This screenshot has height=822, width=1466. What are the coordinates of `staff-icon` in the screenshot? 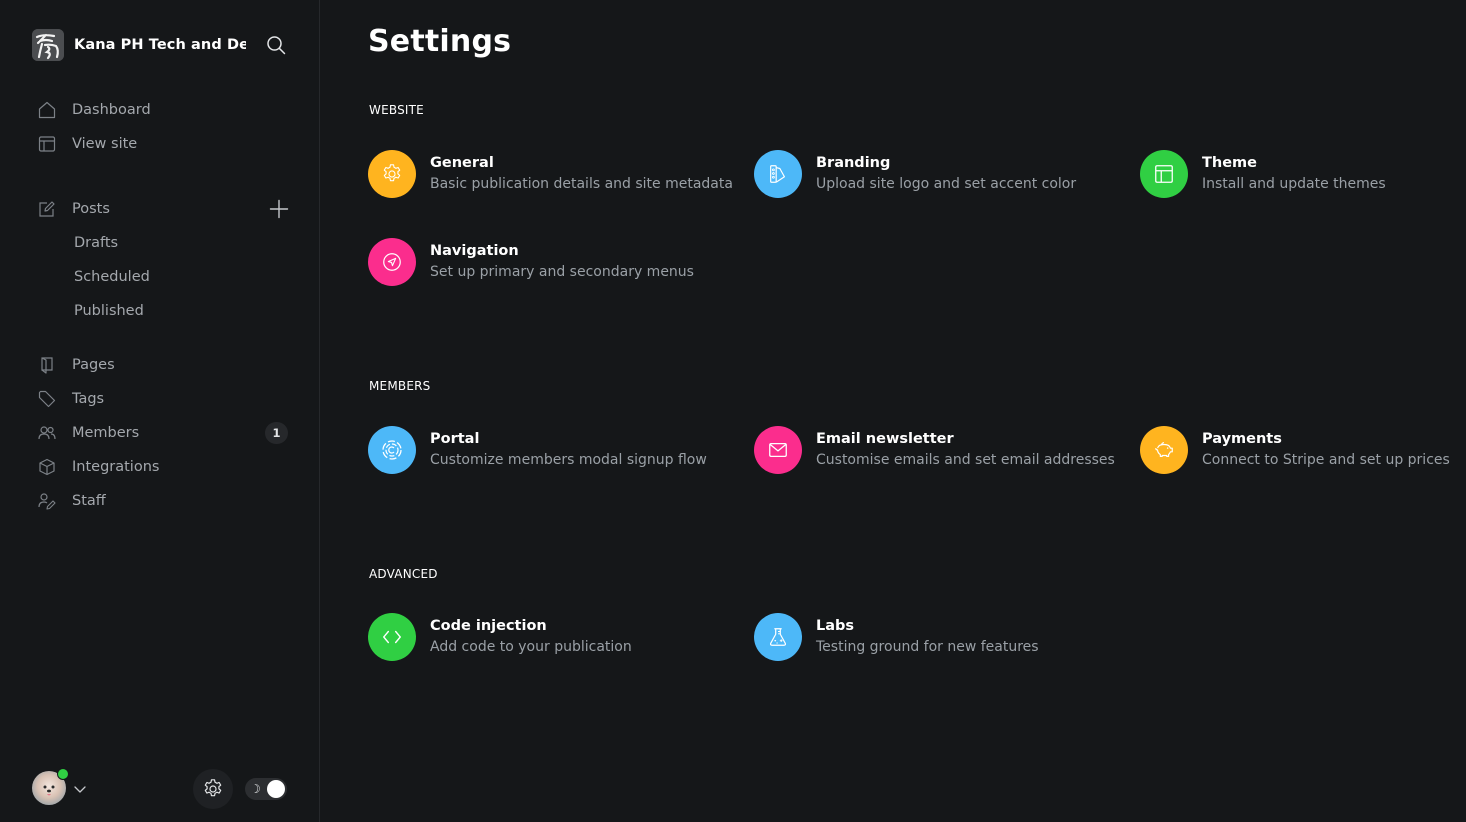 It's located at (47, 501).